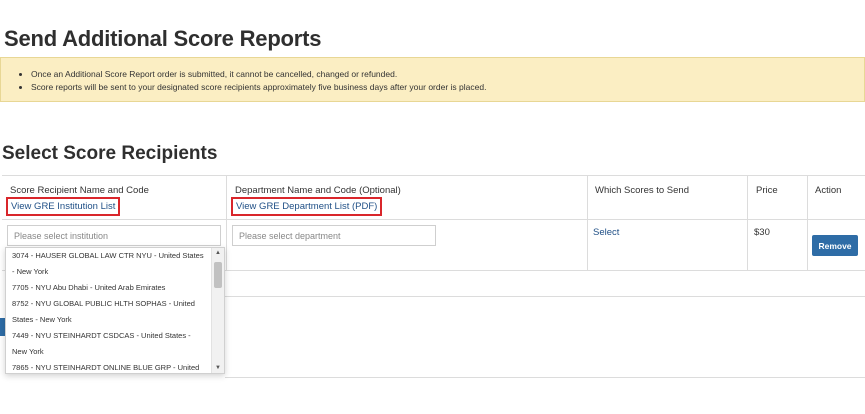 The width and height of the screenshot is (865, 414). What do you see at coordinates (110, 153) in the screenshot?
I see `section-title: Select Score Recipients` at bounding box center [110, 153].